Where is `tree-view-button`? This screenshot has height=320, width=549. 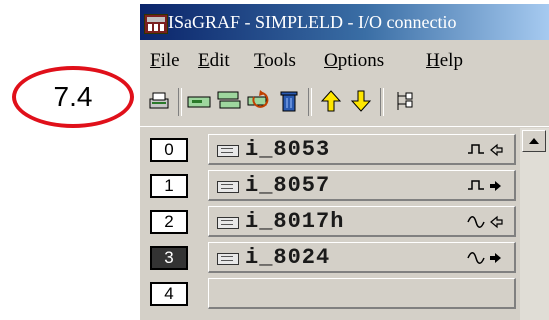
tree-view-button is located at coordinates (403, 101).